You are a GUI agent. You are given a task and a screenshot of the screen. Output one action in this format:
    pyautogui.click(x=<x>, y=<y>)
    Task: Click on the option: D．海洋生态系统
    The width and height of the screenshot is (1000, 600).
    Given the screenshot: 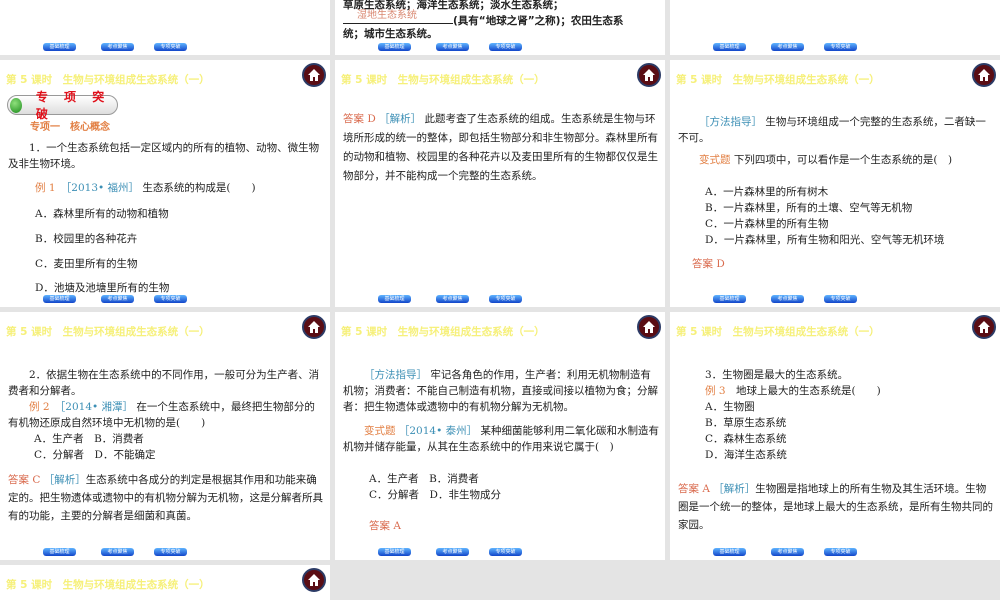 What is the action you would take?
    pyautogui.click(x=746, y=455)
    